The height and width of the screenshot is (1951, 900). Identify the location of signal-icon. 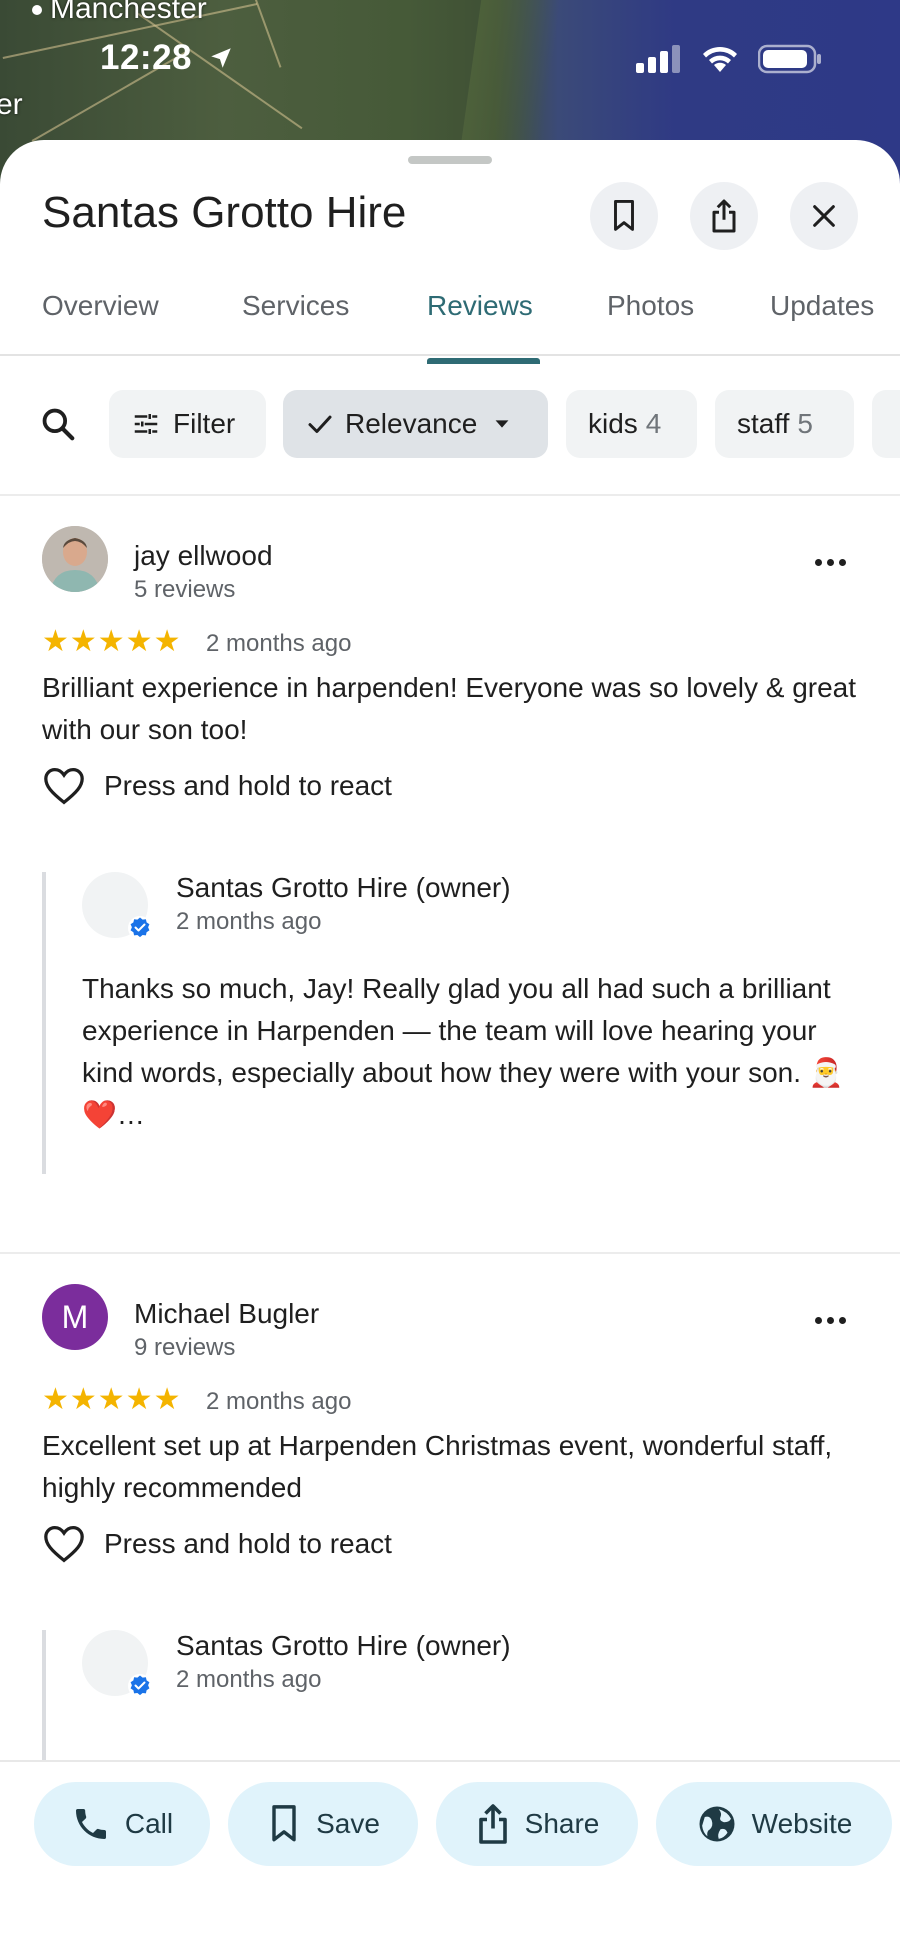
(658, 59).